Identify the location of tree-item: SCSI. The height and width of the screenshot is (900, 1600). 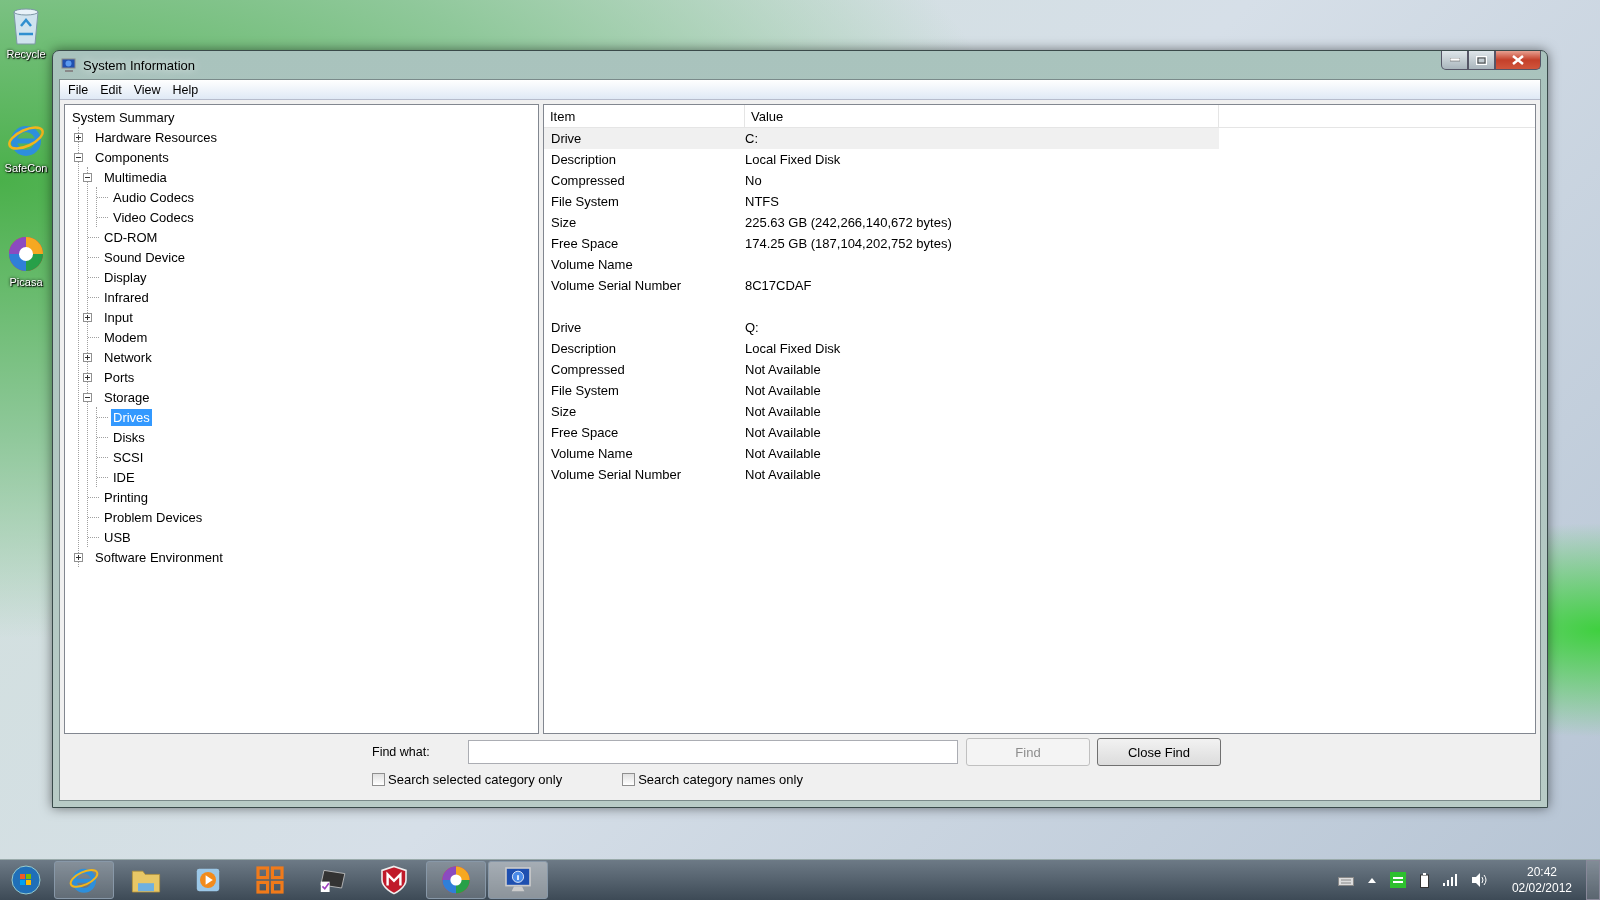
(128, 457).